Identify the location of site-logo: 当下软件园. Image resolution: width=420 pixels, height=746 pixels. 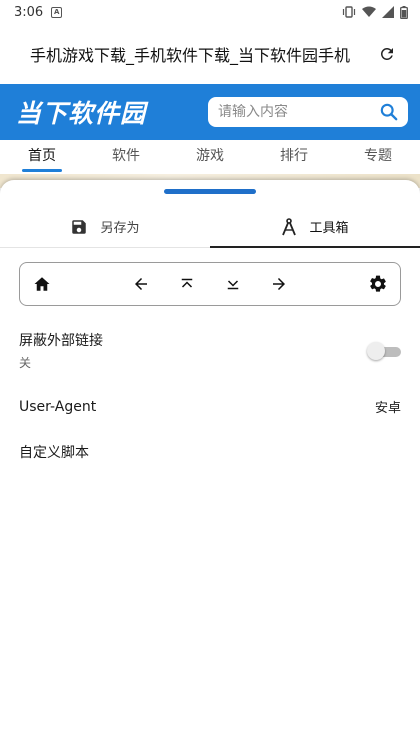
(81, 112).